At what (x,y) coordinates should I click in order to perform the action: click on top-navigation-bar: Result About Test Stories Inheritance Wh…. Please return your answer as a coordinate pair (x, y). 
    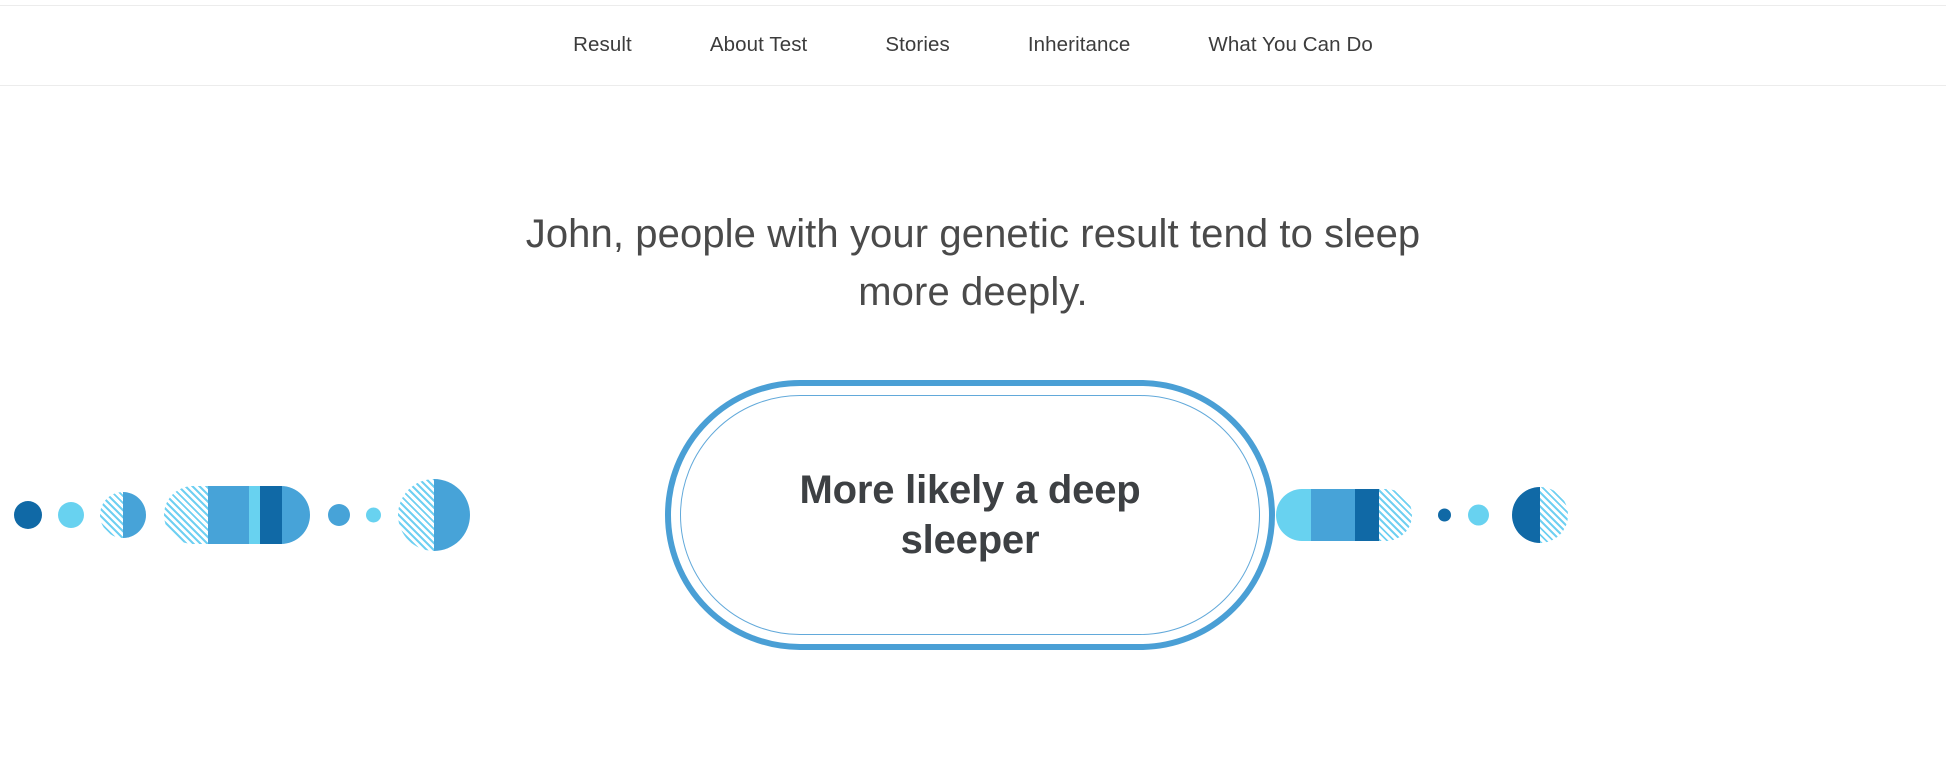
    Looking at the image, I should click on (973, 45).